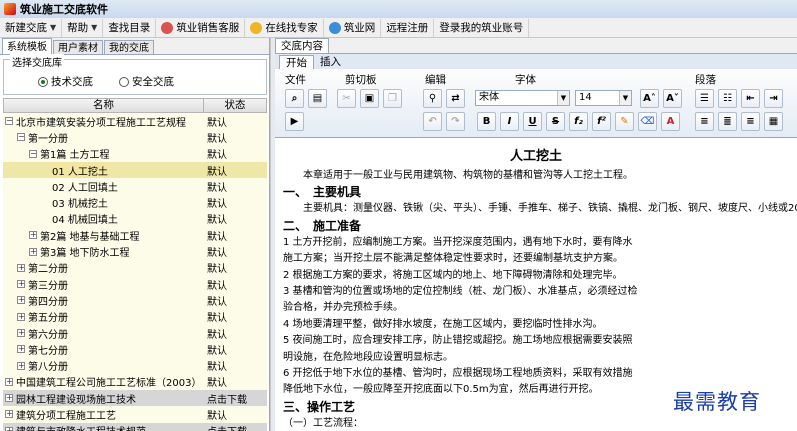  Describe the element at coordinates (522, 98) in the screenshot. I see `font-name-select: 宋体 ▼` at that location.